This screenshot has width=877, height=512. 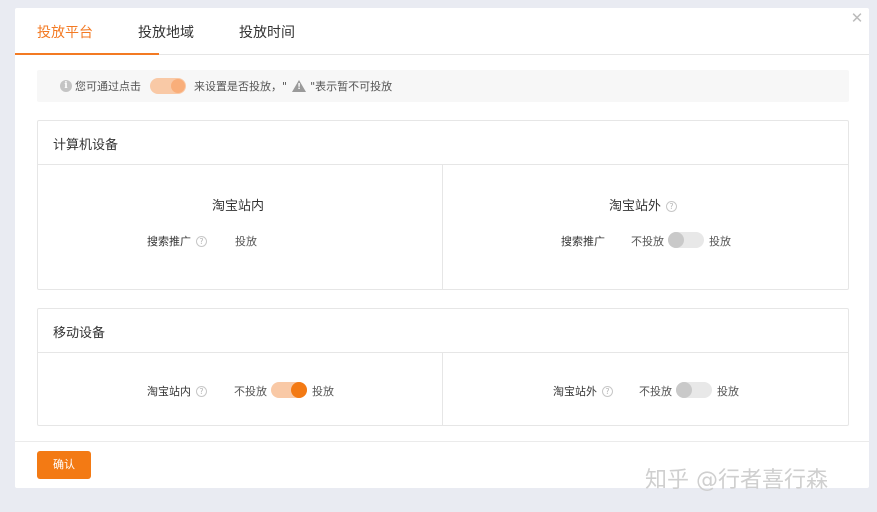 What do you see at coordinates (583, 241) in the screenshot?
I see `desktop-outside-row-label: 搜索推广` at bounding box center [583, 241].